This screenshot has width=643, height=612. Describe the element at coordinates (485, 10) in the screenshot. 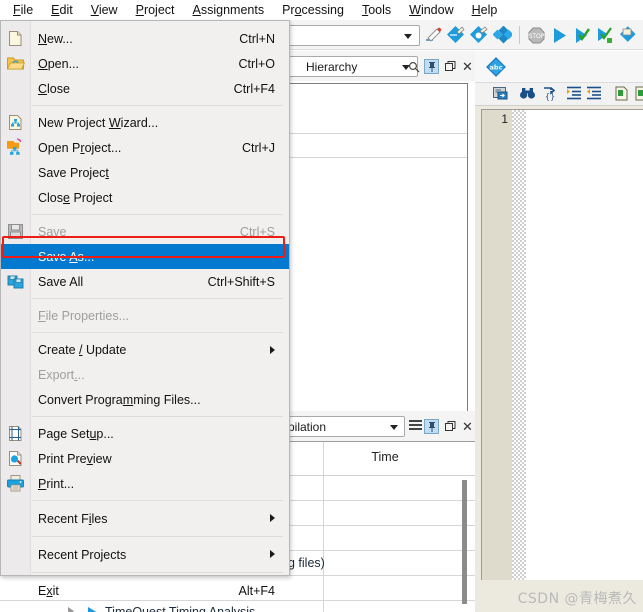

I see `menu-help: Help` at that location.